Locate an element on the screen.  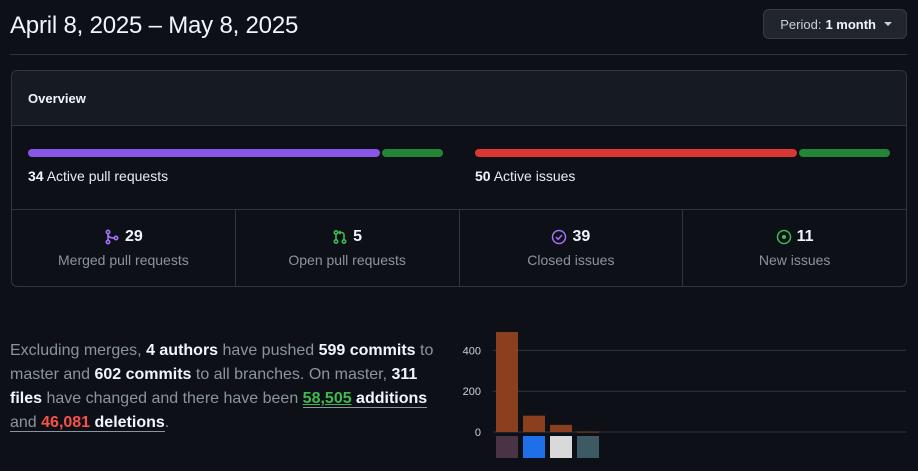
new-segment is located at coordinates (844, 153).